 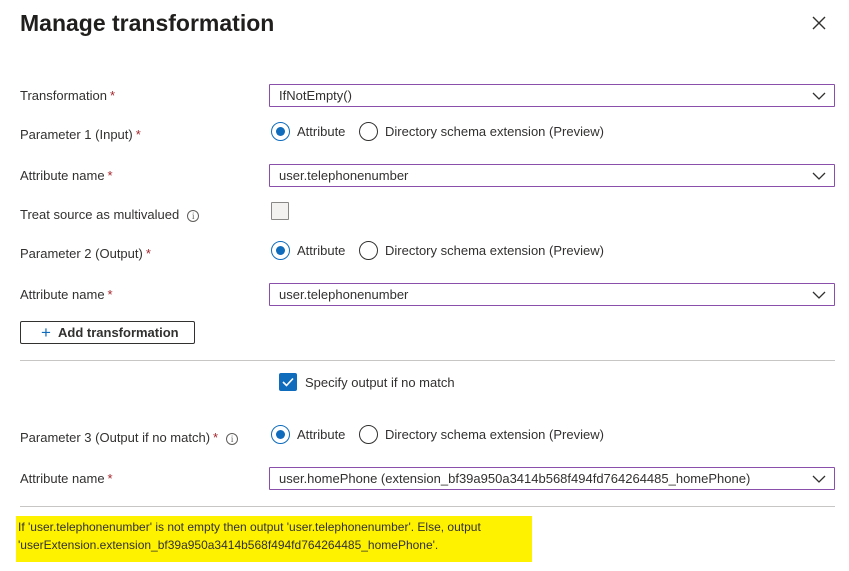 I want to click on treat-multivalued-label: Treat source as multivalued i, so click(x=110, y=215).